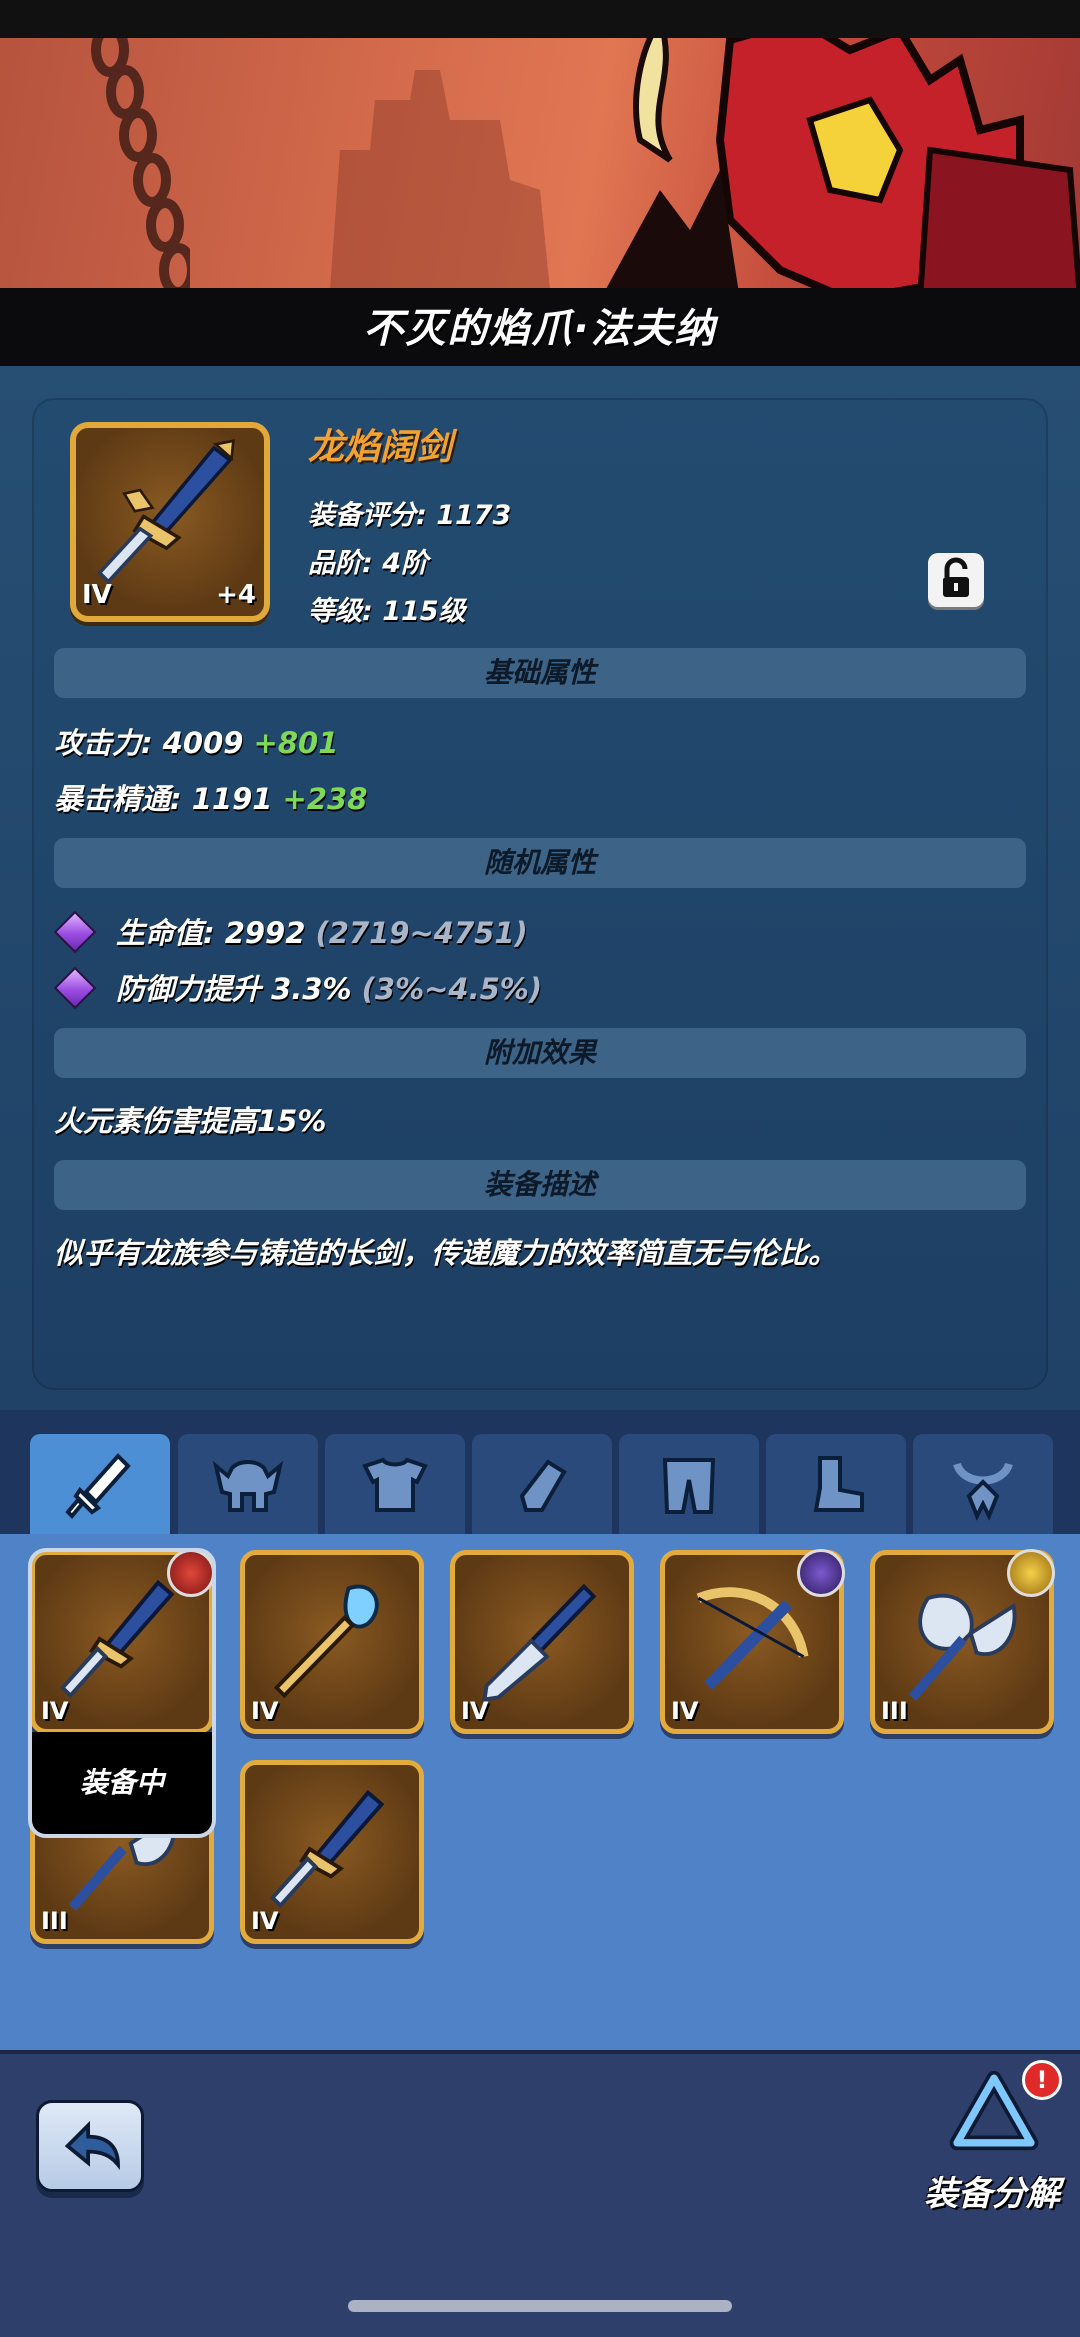 The width and height of the screenshot is (1080, 2337). Describe the element at coordinates (842, 155) in the screenshot. I see `dragon-hero-illustration` at that location.